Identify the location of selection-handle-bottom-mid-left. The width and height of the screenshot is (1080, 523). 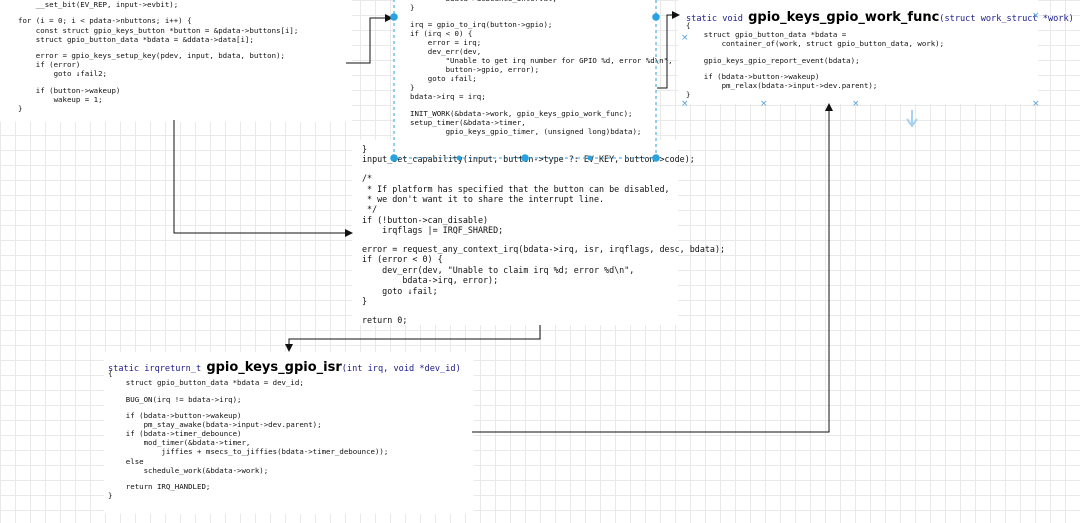
(459, 158).